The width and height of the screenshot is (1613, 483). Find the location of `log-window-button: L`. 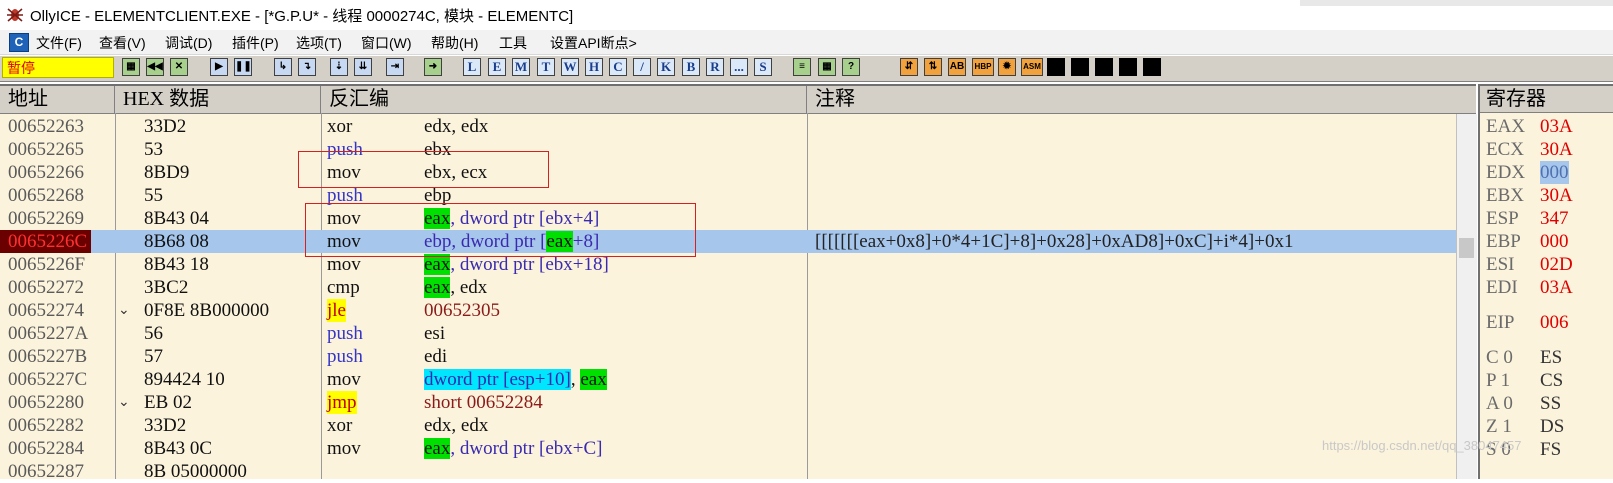

log-window-button: L is located at coordinates (472, 67).